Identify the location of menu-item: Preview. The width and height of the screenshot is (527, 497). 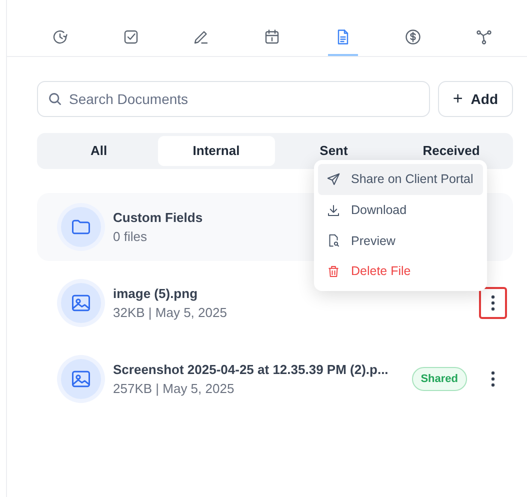
(400, 241).